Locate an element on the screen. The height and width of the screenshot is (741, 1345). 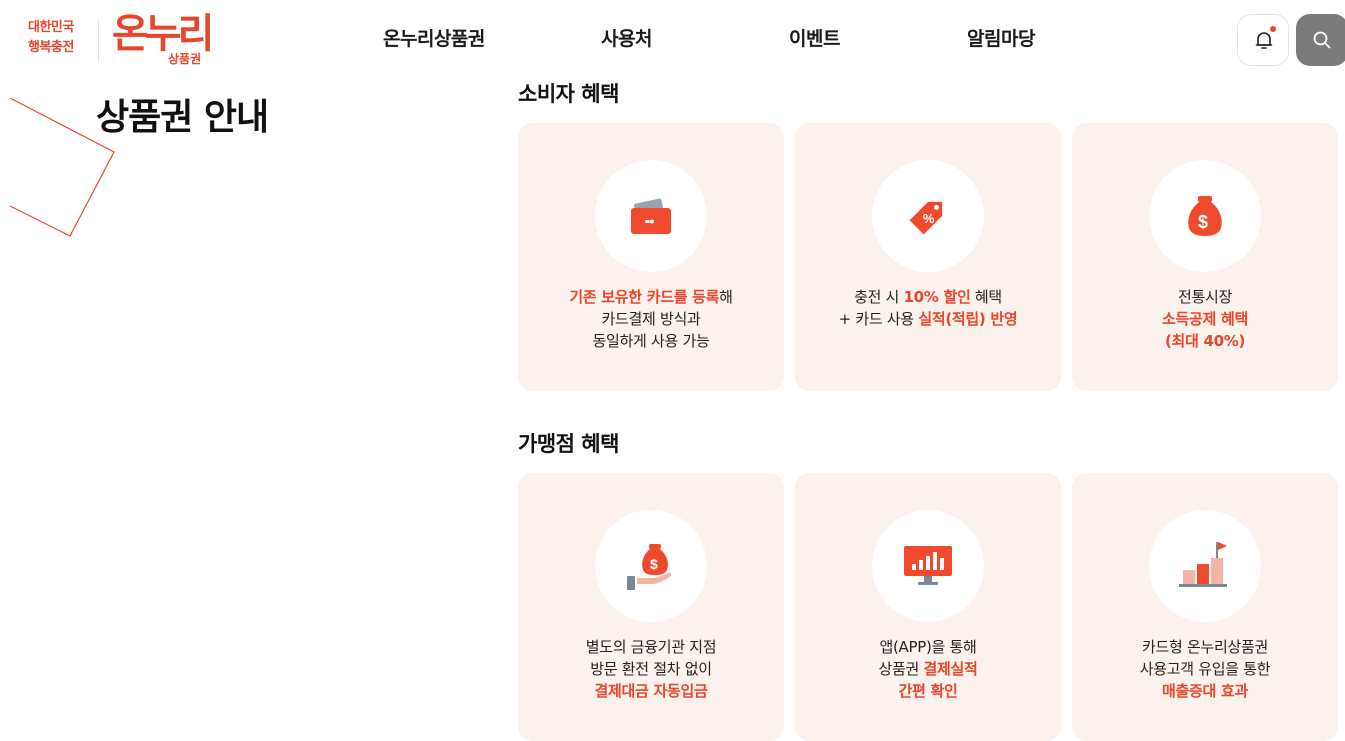
consumer-section-title: 소비자 혜택 is located at coordinates (568, 94).